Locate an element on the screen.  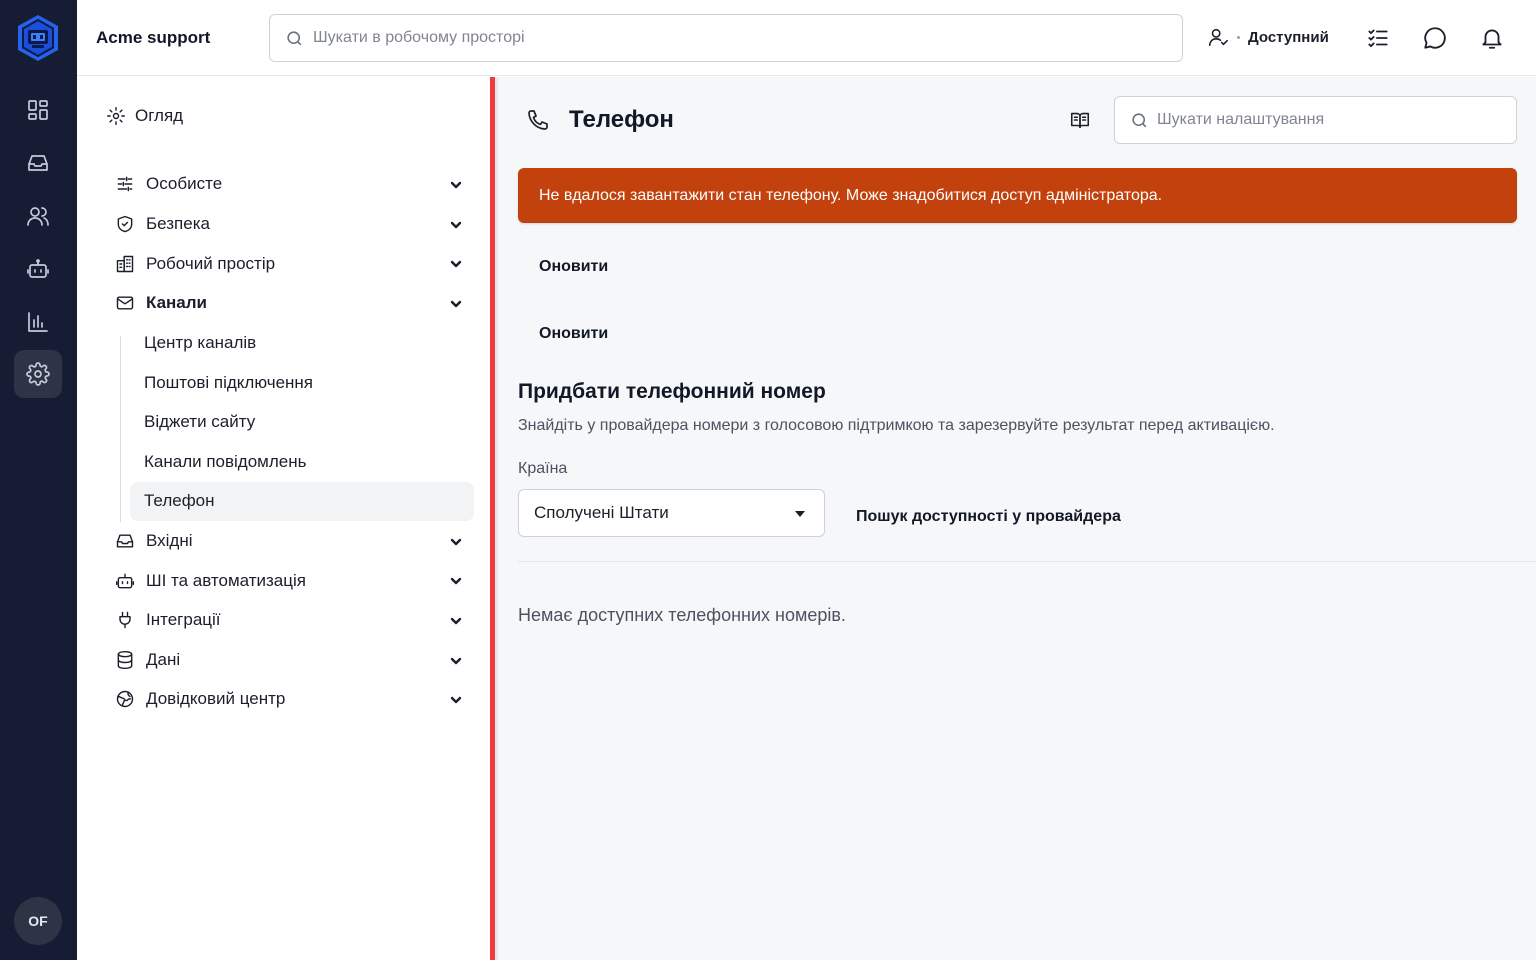
nav-overview: Огляд is located at coordinates (144, 116).